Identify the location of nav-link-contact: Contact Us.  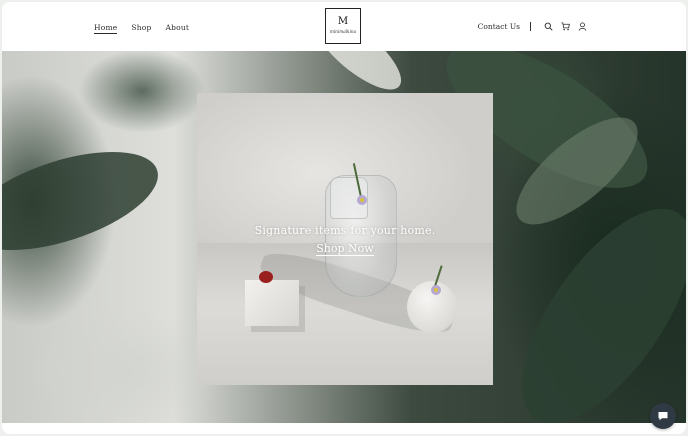
(499, 26).